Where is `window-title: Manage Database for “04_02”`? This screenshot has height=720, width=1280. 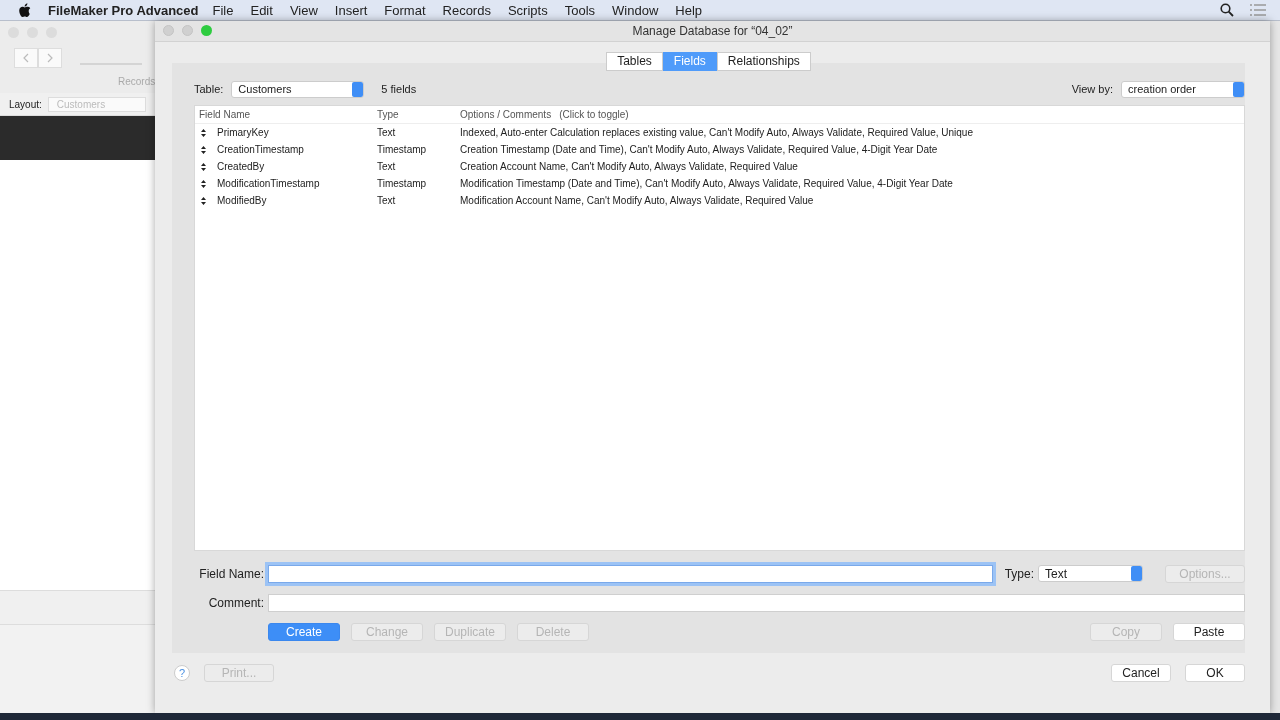
window-title: Manage Database for “04_02” is located at coordinates (712, 31).